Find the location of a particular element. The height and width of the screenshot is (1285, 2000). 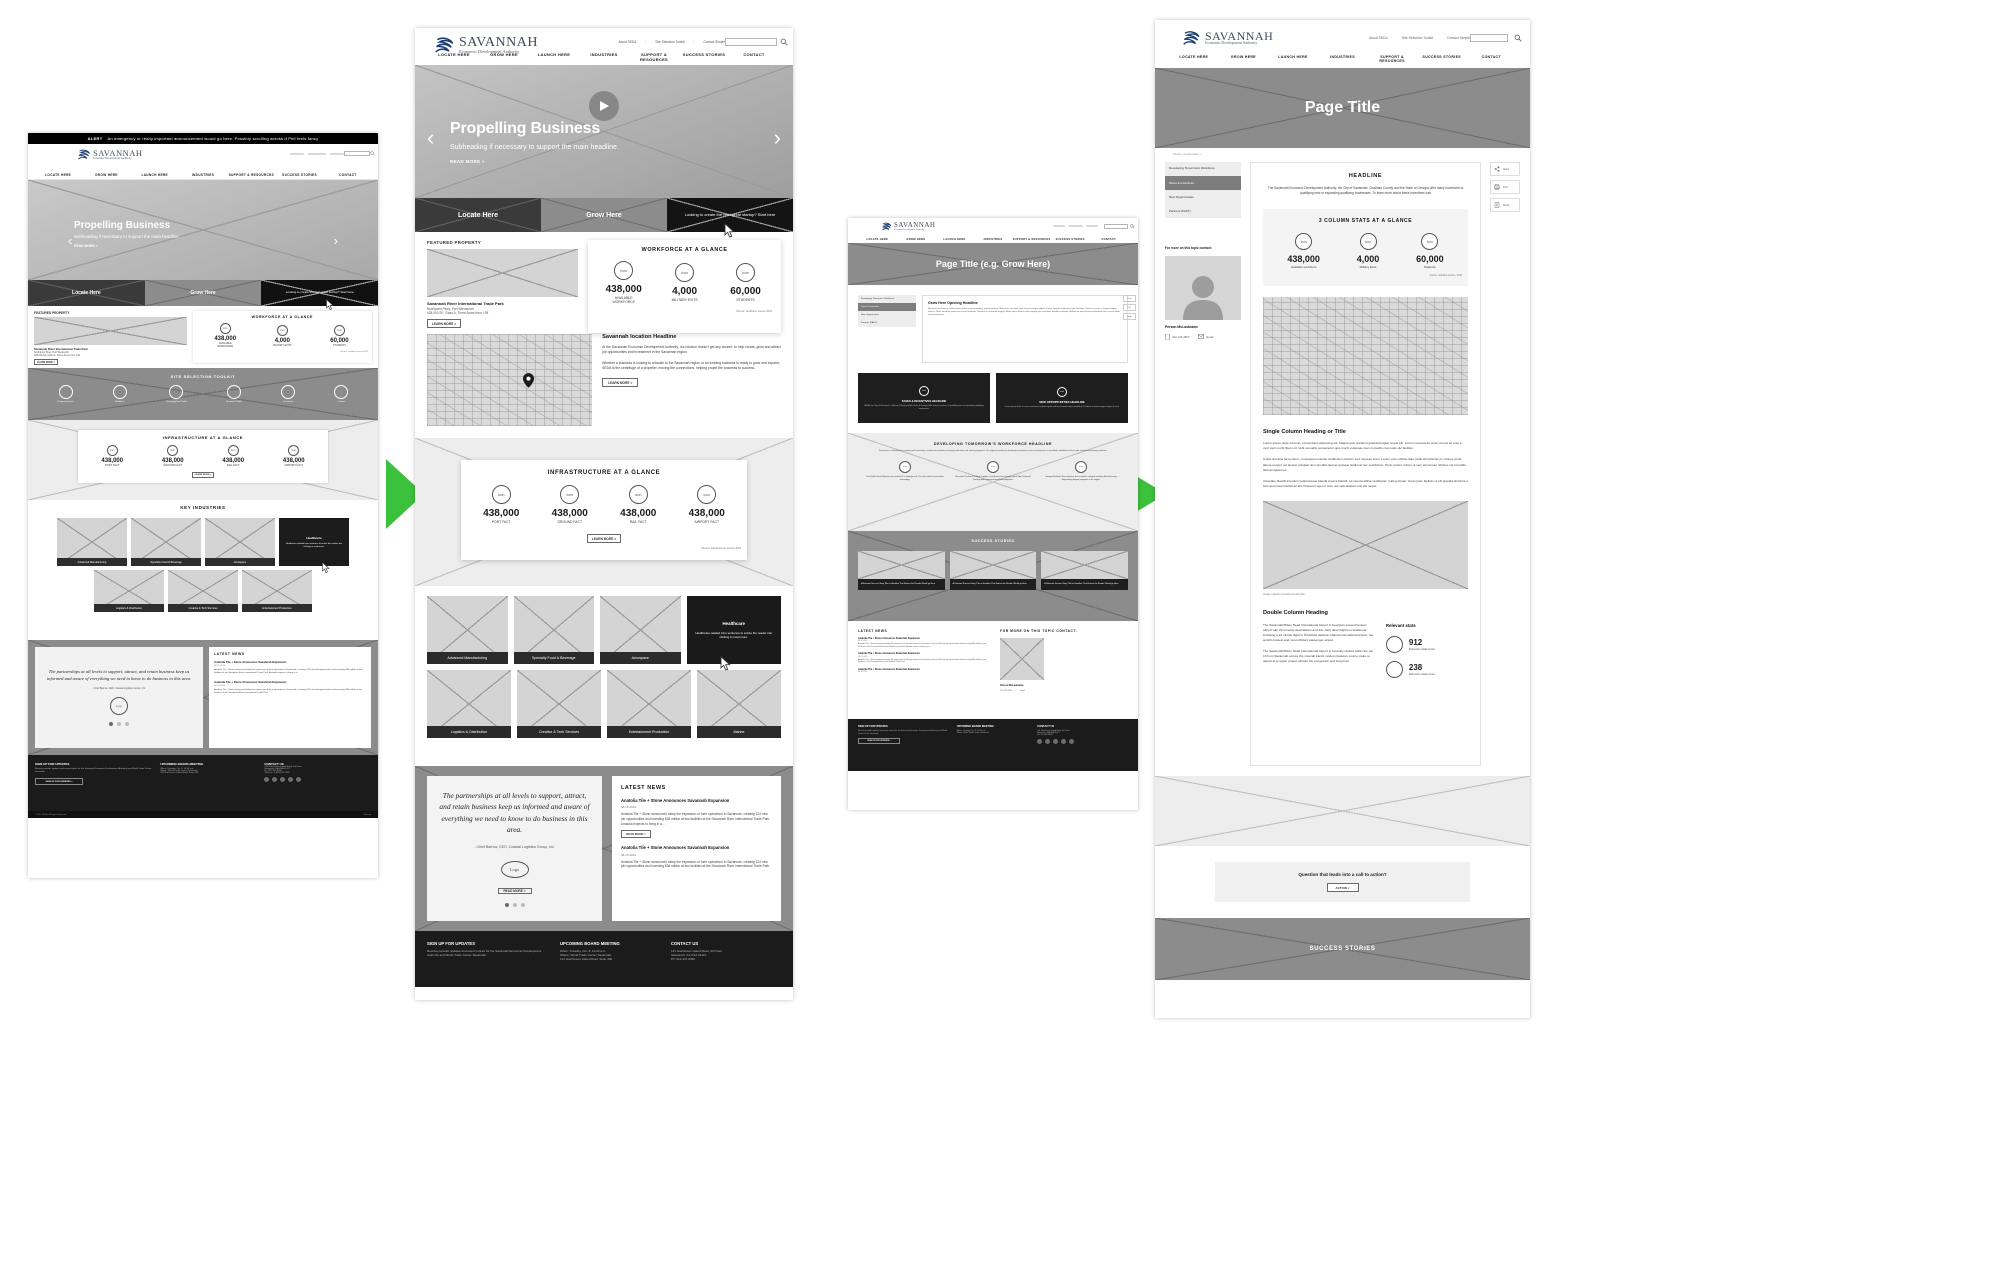

nav-item-large-5: SUCCESS STORIES is located at coordinates (704, 57).